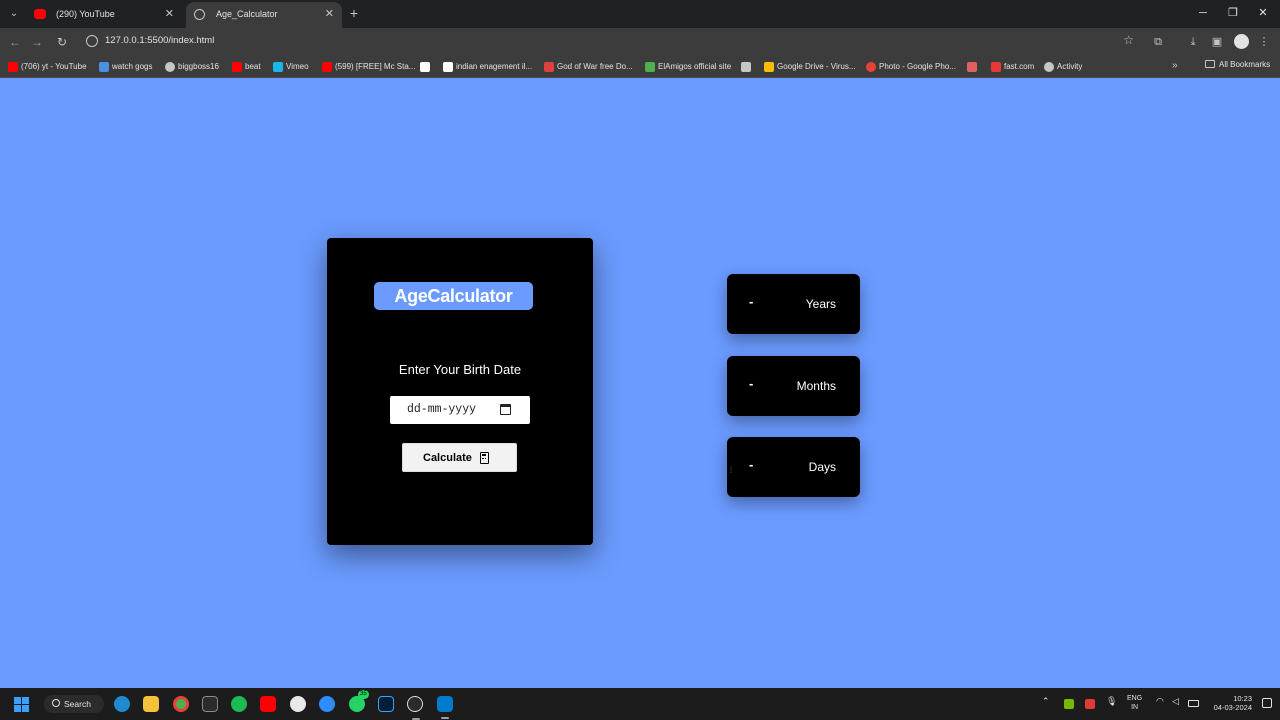  Describe the element at coordinates (192, 67) in the screenshot. I see `bookmark-item: biggboss16` at that location.